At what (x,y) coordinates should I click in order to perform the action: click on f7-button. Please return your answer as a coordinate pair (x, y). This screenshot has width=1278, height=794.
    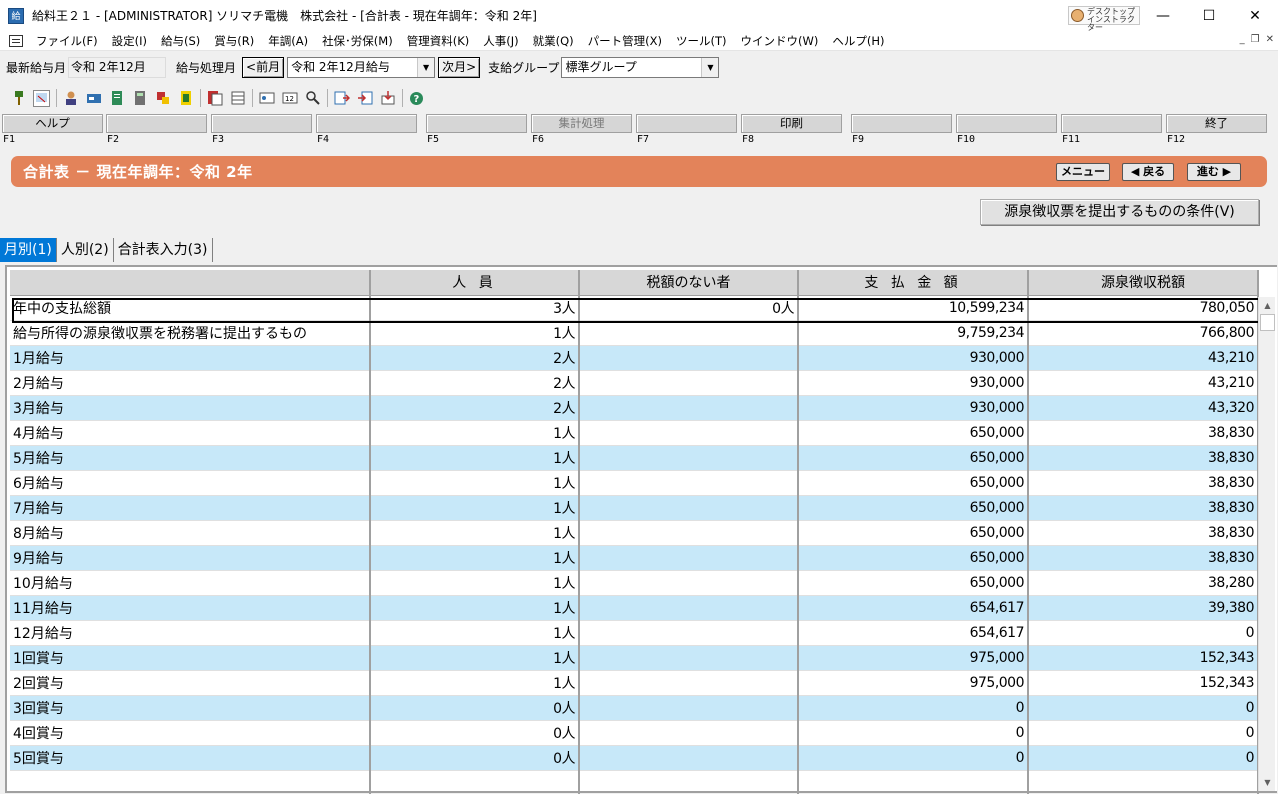
    Looking at the image, I should click on (686, 123).